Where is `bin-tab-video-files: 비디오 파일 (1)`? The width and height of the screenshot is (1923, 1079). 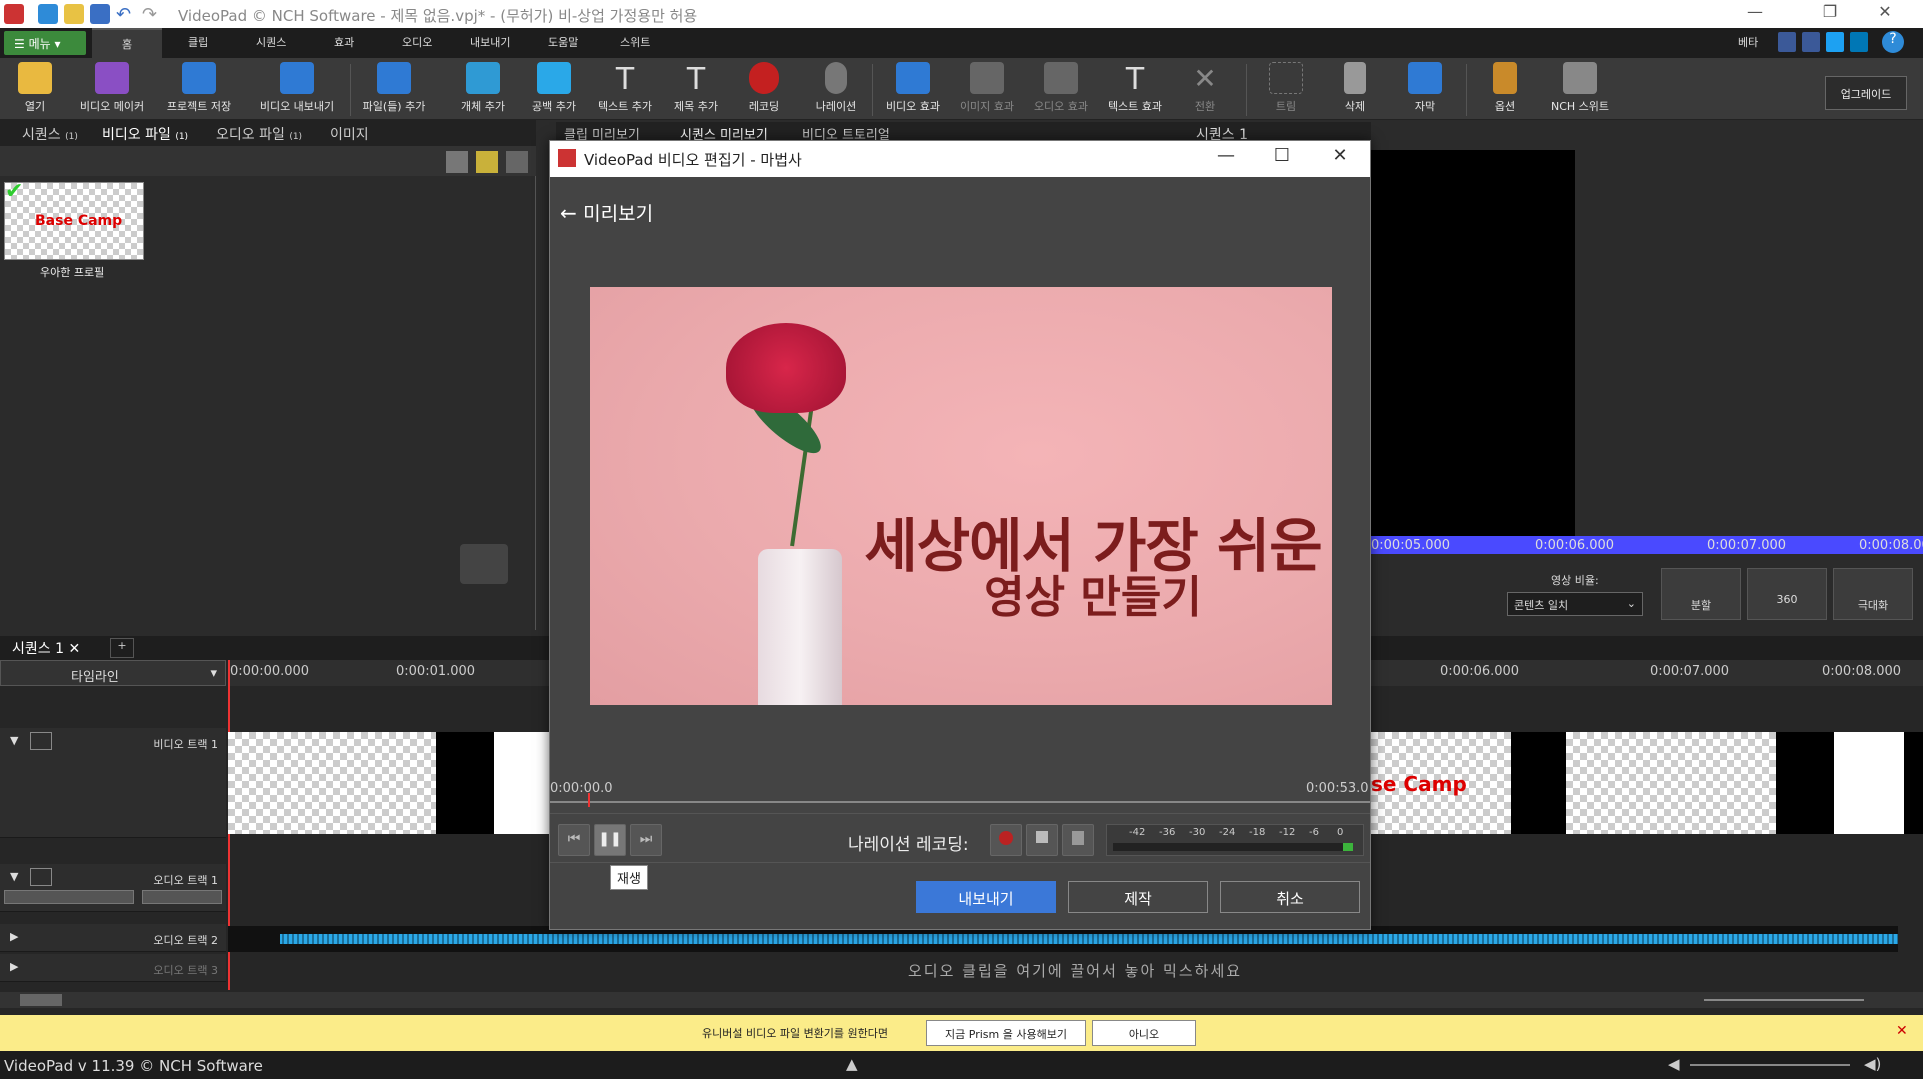
bin-tab-video-files: 비디오 파일 (1) is located at coordinates (145, 134).